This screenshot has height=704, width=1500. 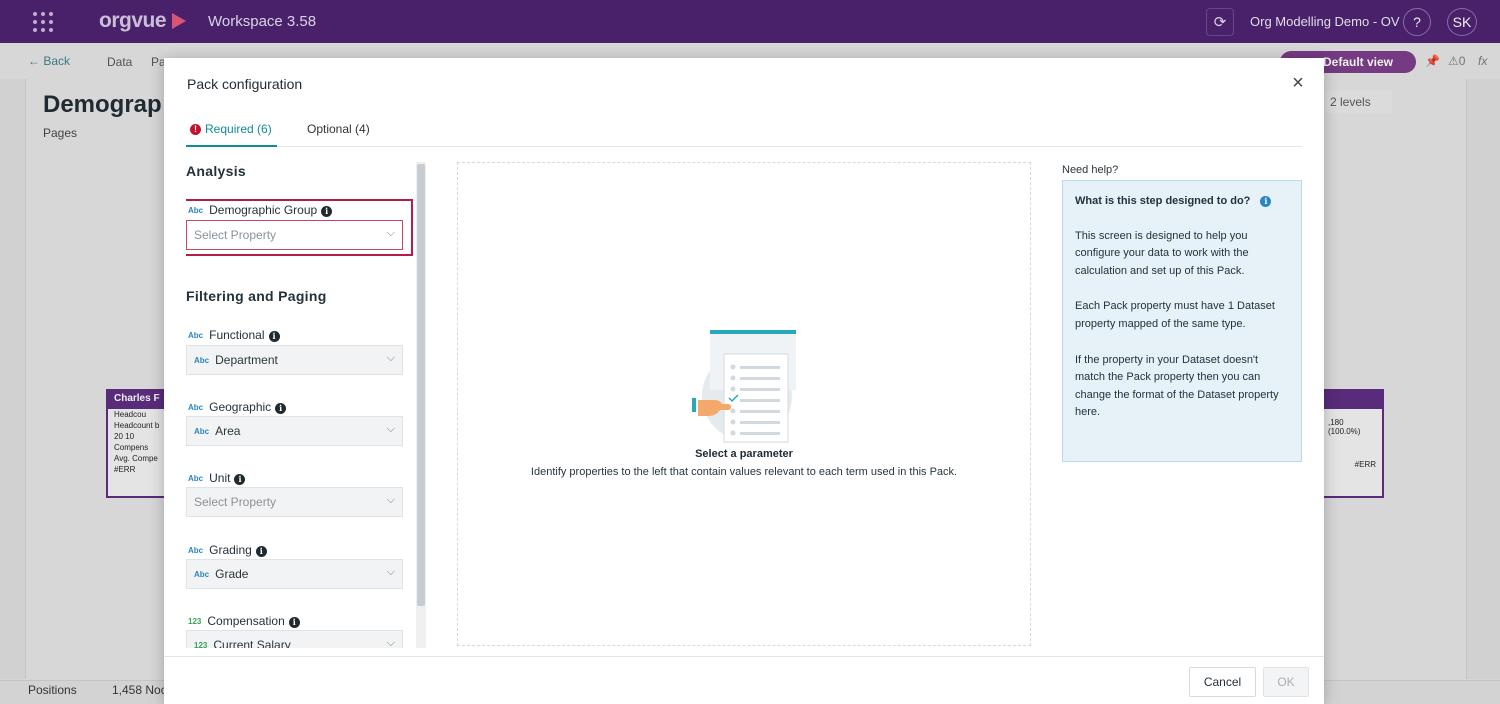 What do you see at coordinates (245, 84) in the screenshot?
I see `dialog-title: Pack configuration` at bounding box center [245, 84].